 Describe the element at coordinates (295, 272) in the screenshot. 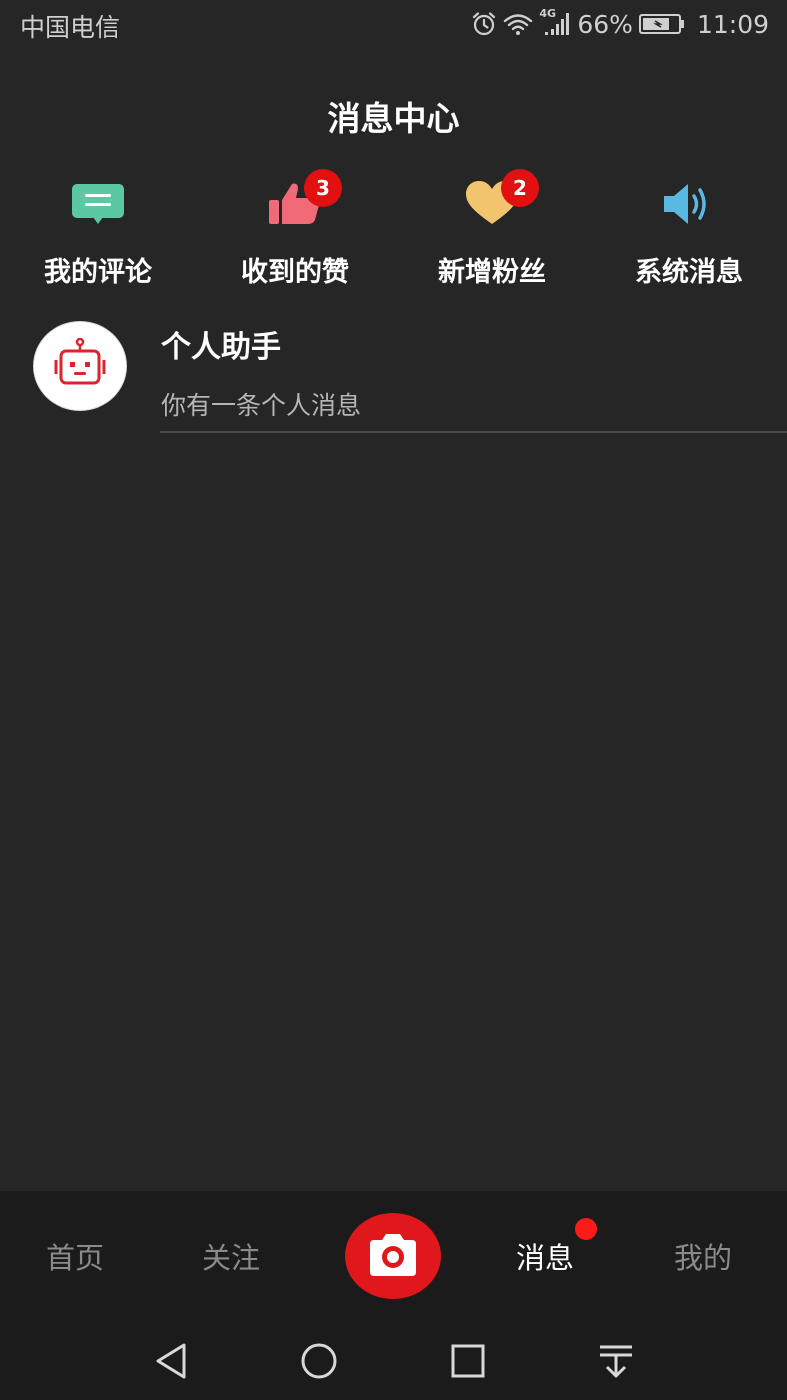

I see `category-label: 收到的赞` at that location.